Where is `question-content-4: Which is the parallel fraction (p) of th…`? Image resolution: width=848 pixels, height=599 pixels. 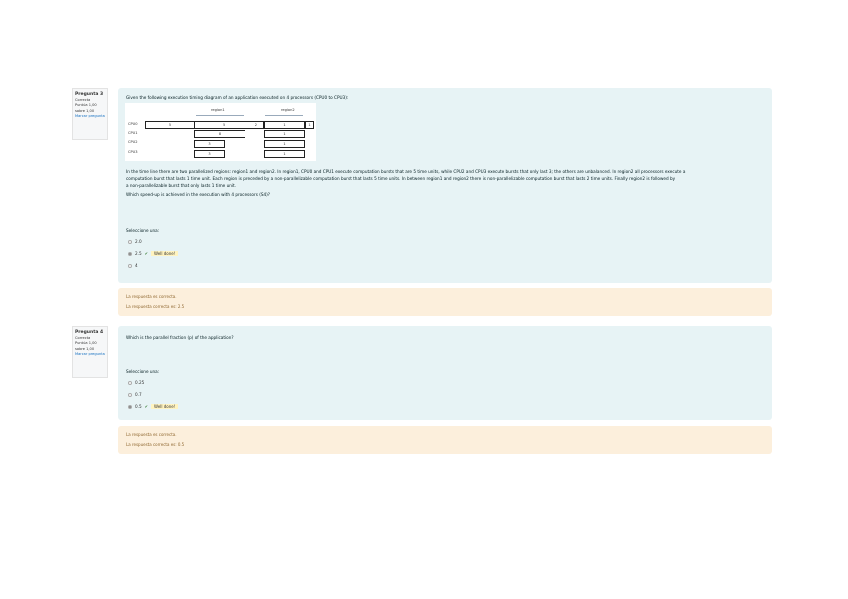 question-content-4: Which is the parallel fraction (p) of th… is located at coordinates (445, 373).